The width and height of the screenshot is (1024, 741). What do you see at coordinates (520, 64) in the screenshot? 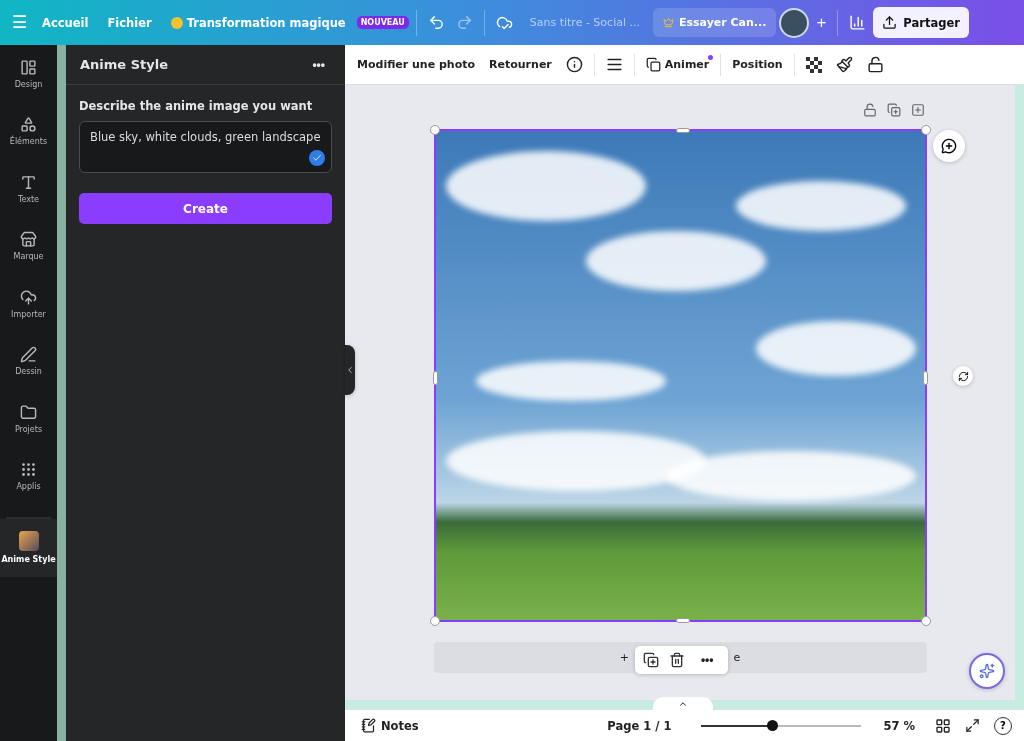
I see `toolbar-button: Retourner` at bounding box center [520, 64].